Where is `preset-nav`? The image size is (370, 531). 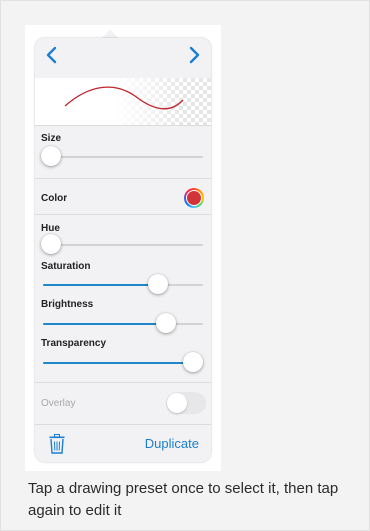 preset-nav is located at coordinates (123, 58).